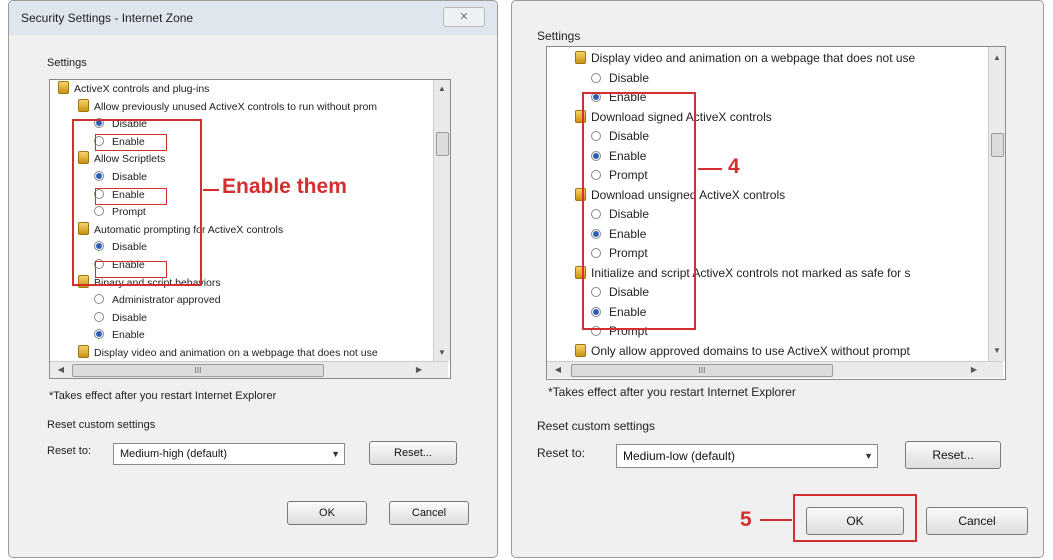 Image resolution: width=1053 pixels, height=560 pixels. What do you see at coordinates (284, 186) in the screenshot?
I see `annotation-enable-them: Enable them` at bounding box center [284, 186].